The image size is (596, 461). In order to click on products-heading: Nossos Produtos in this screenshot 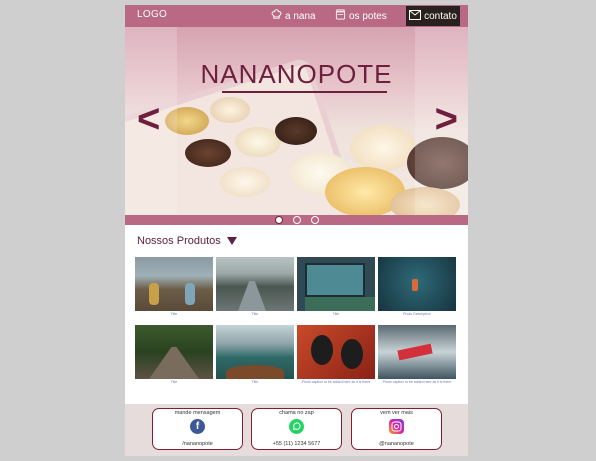, I will do `click(187, 241)`.